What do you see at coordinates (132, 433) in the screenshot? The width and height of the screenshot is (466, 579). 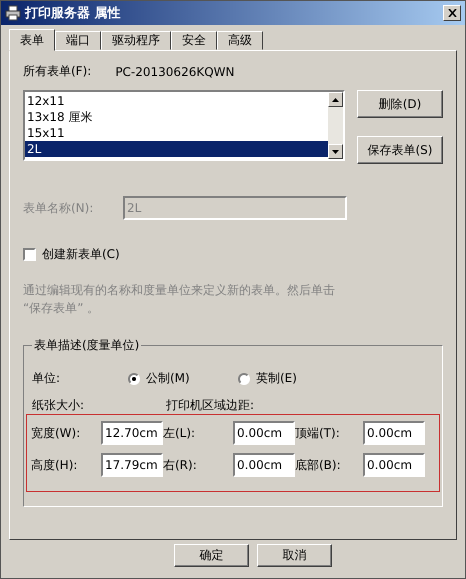 I see `dimension-field: 12.70cm` at bounding box center [132, 433].